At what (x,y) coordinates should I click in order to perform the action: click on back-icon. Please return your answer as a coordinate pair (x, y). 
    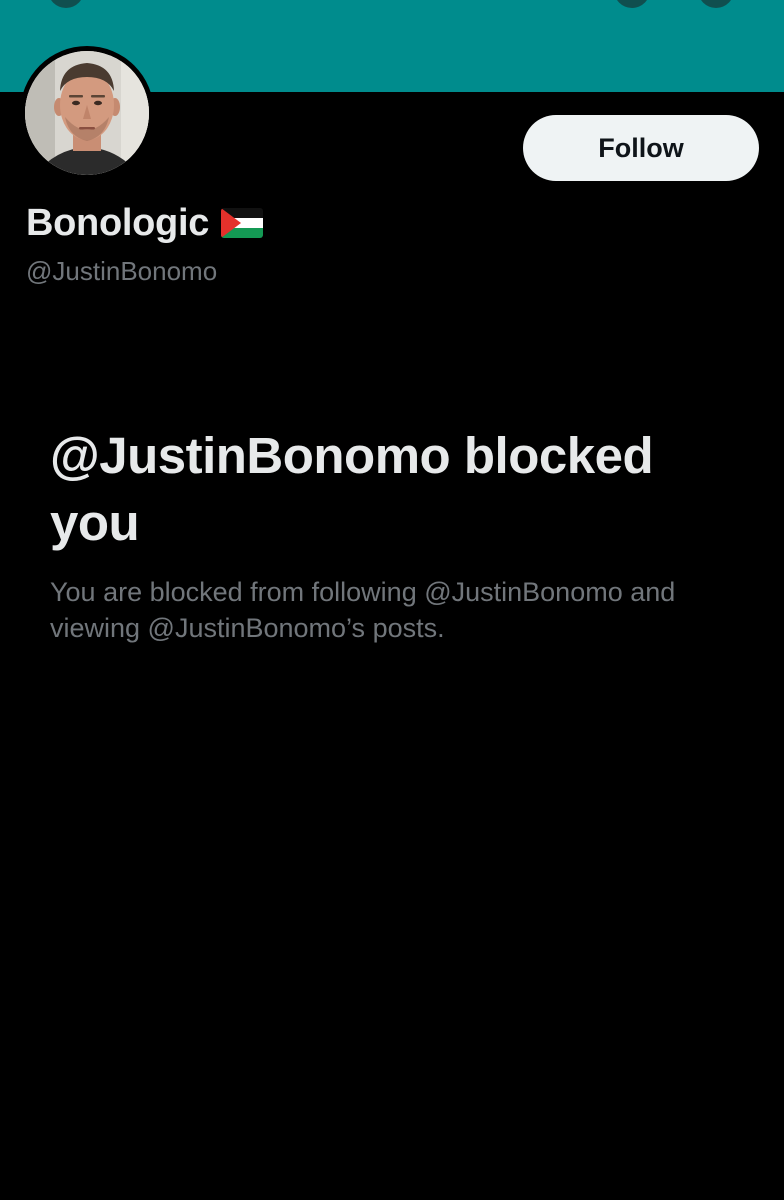
    Looking at the image, I should click on (66, 4).